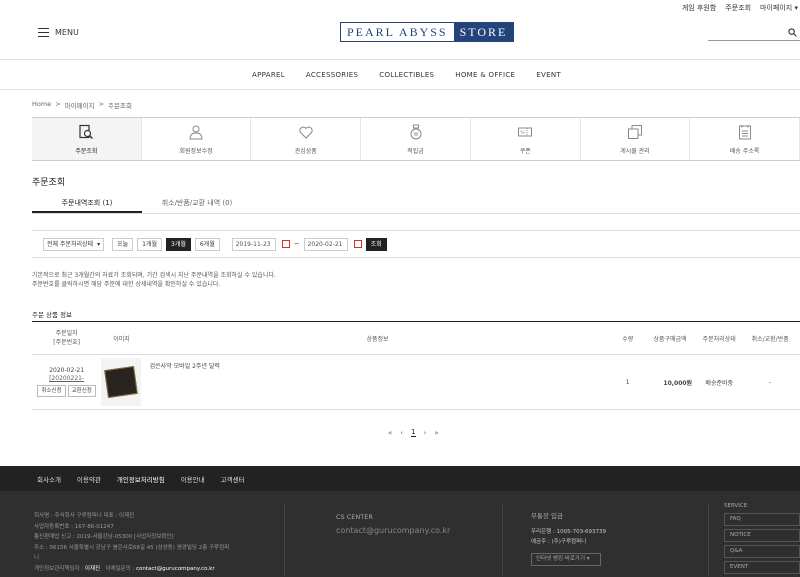  I want to click on date-from-field: 2019-11-23, so click(253, 244).